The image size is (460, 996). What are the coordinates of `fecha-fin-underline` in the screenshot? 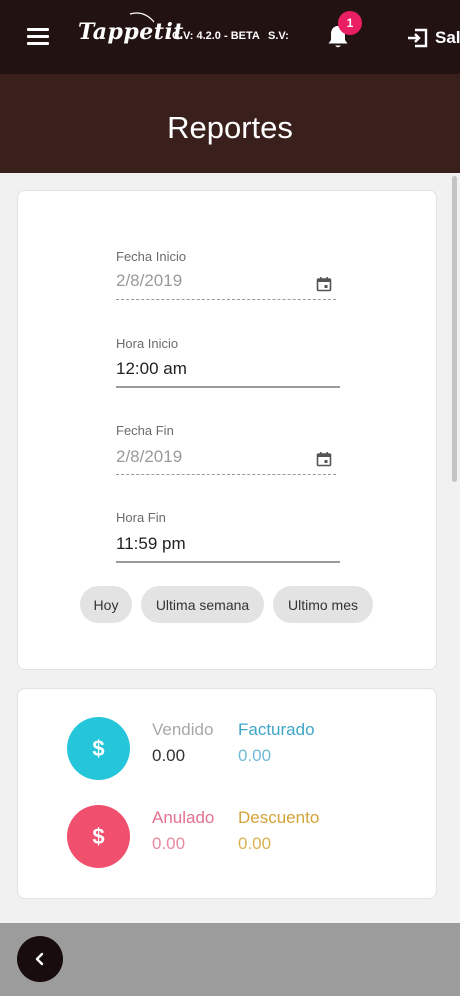 It's located at (226, 474).